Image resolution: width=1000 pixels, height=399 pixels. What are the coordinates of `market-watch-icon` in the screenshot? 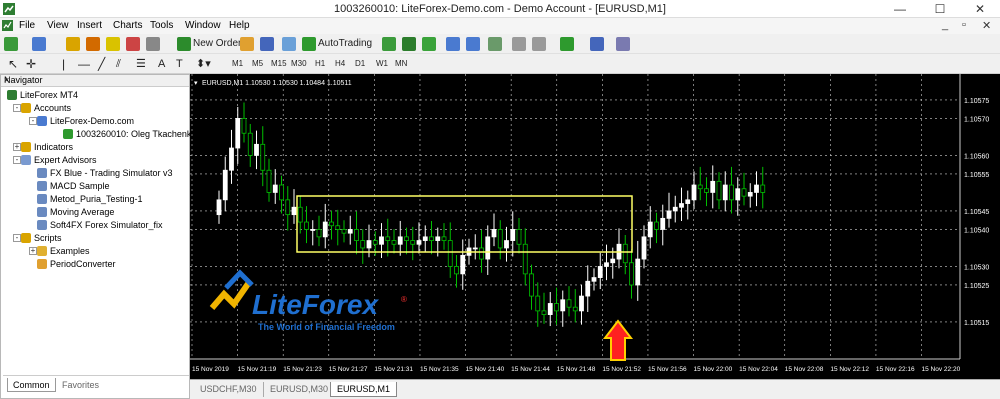 It's located at (73, 44).